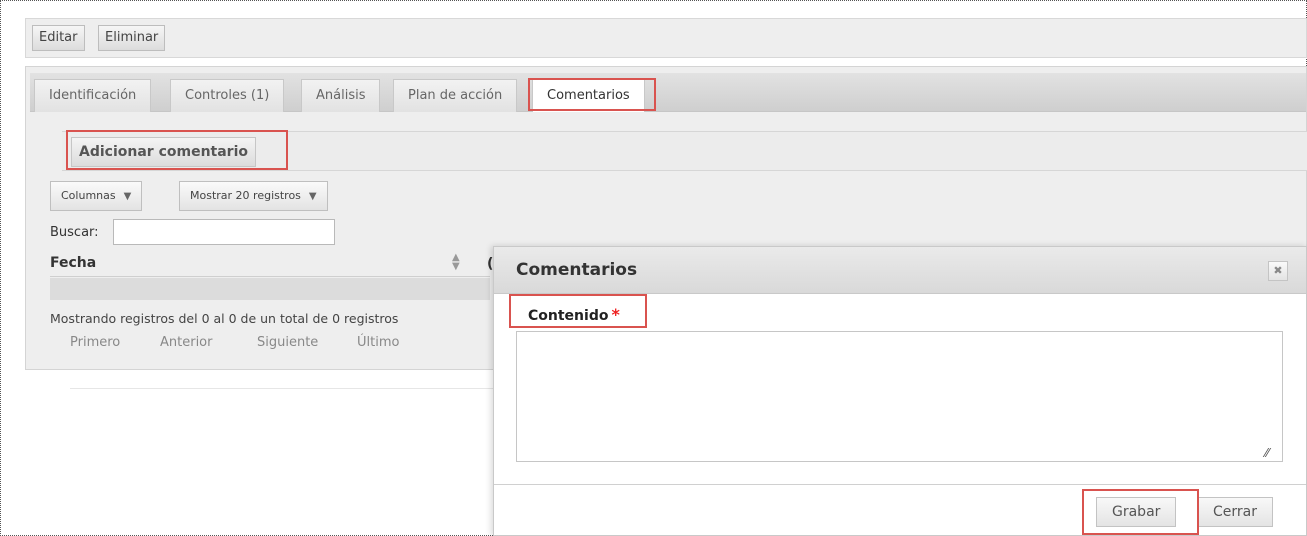 The height and width of the screenshot is (536, 1307). What do you see at coordinates (227, 95) in the screenshot?
I see `tab-controles: Controles (1)` at bounding box center [227, 95].